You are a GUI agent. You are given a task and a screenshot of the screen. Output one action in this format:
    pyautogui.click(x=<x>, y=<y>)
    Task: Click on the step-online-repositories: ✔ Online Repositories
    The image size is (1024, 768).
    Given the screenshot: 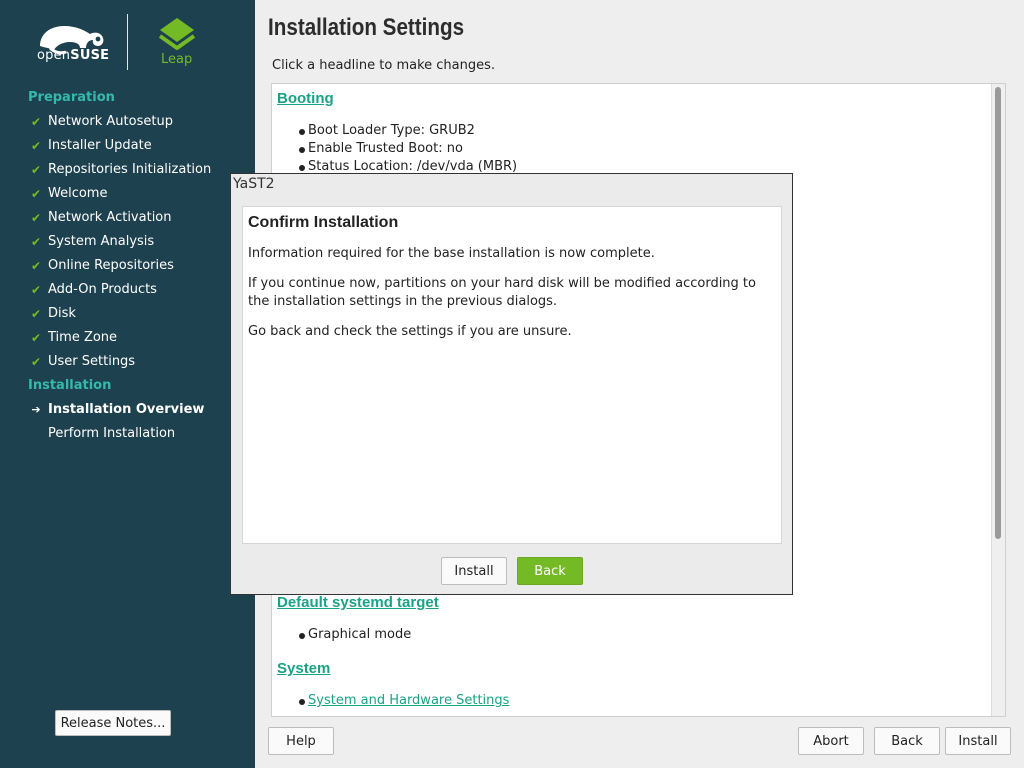 What is the action you would take?
    pyautogui.click(x=127, y=266)
    